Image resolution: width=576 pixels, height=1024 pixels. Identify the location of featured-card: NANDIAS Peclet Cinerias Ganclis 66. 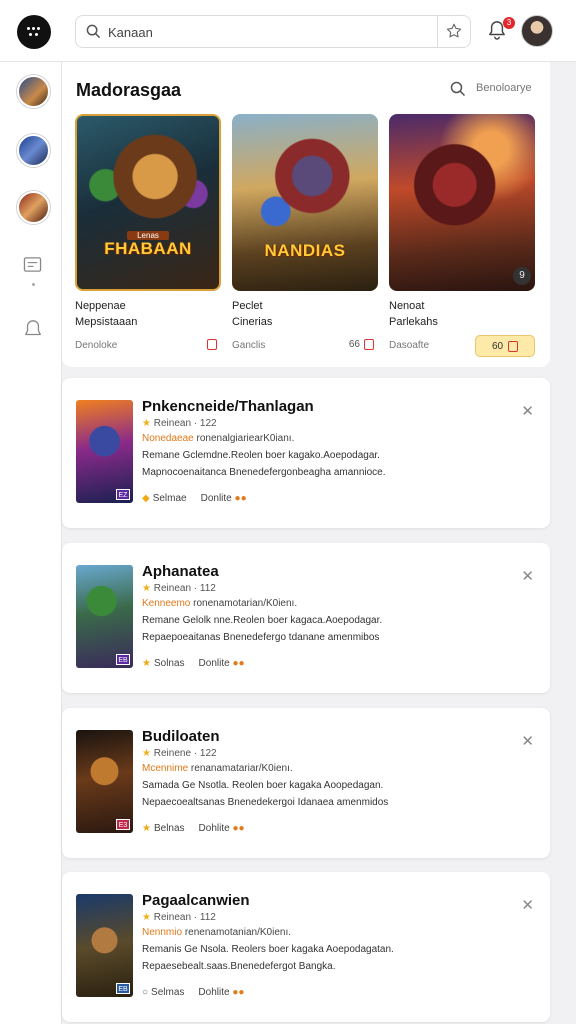
(305, 238).